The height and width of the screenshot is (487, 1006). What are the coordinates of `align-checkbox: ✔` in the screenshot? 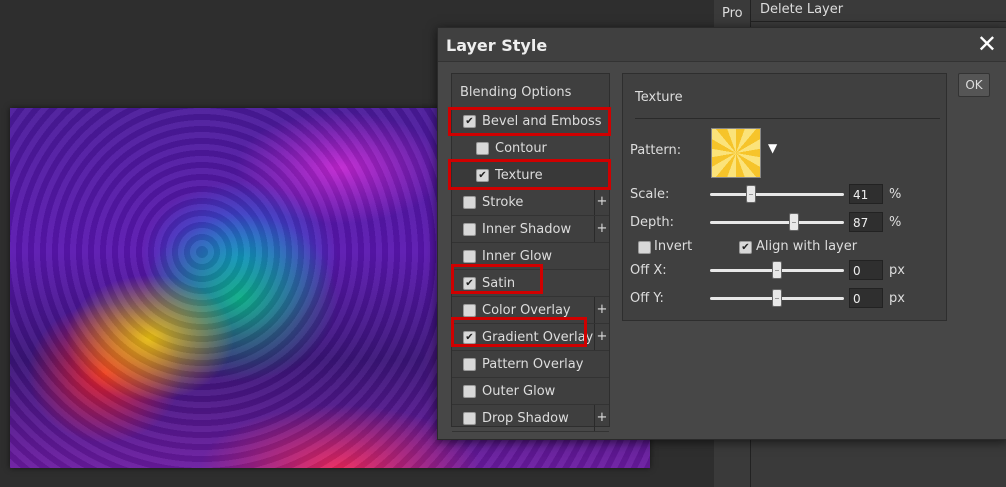 It's located at (745, 247).